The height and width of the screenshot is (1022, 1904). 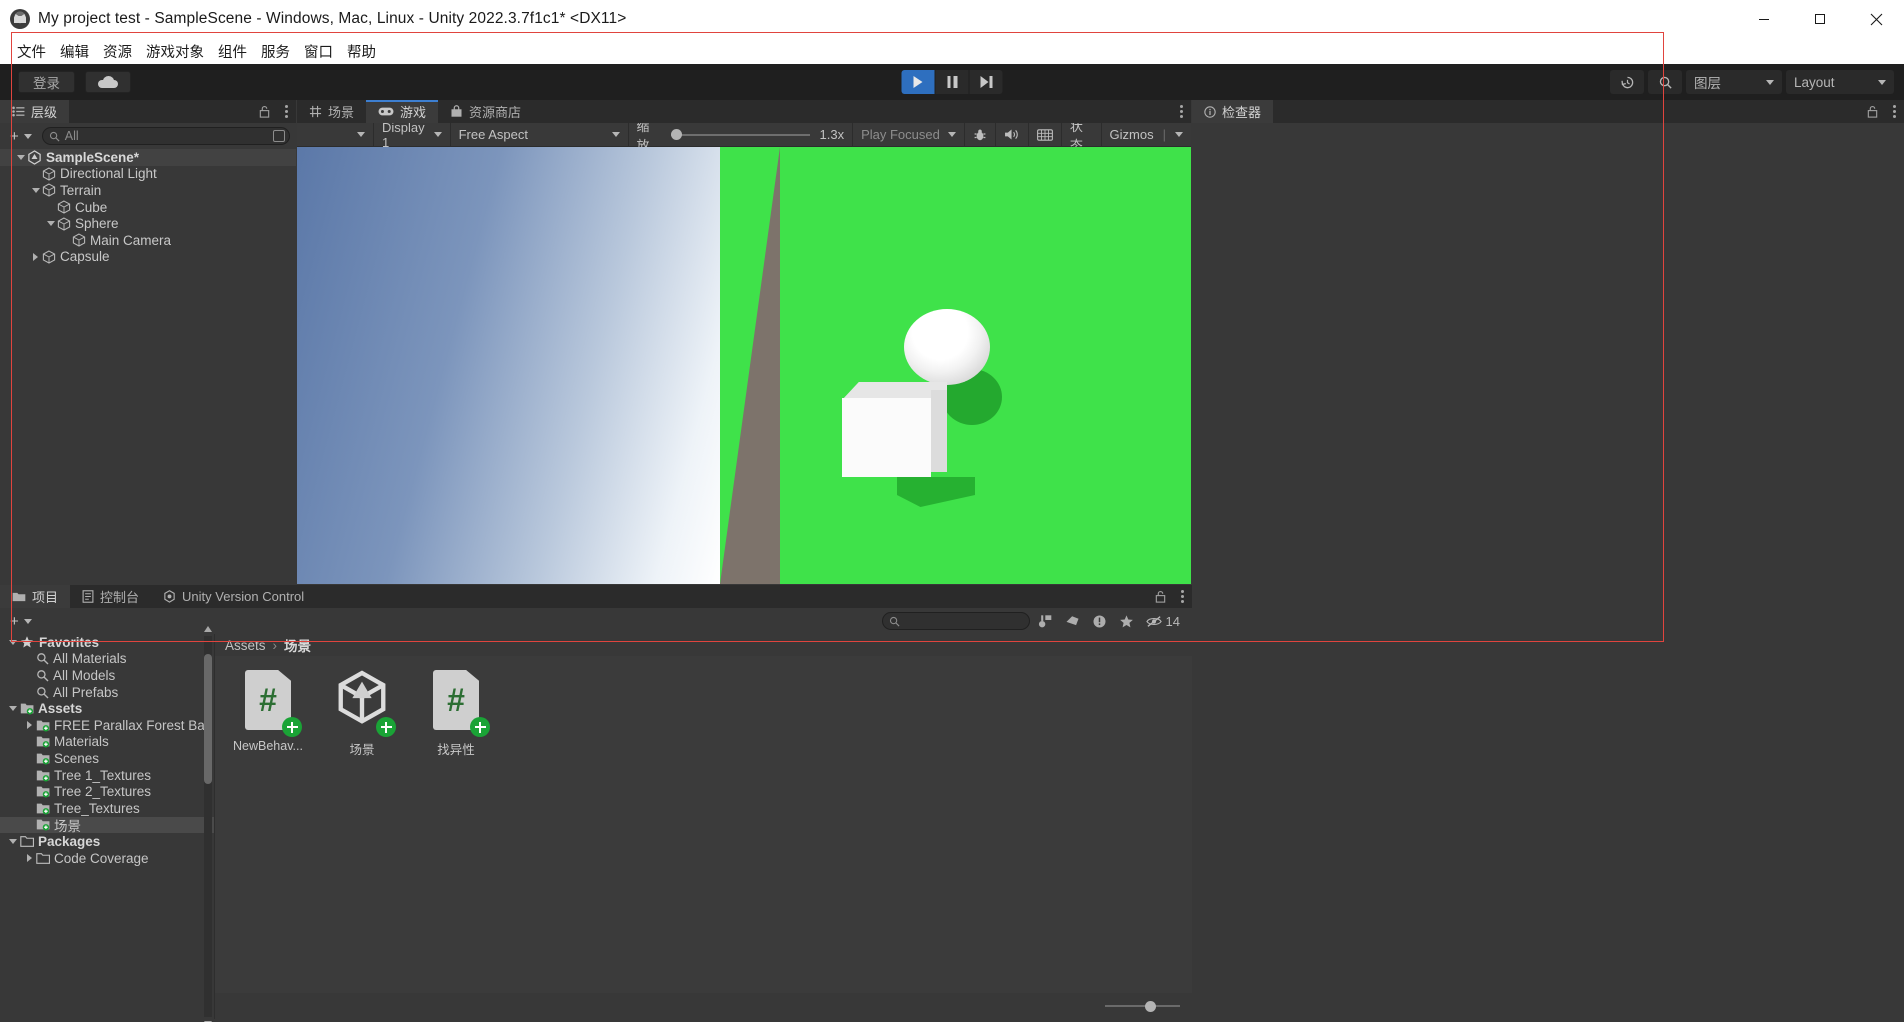 What do you see at coordinates (175, 51) in the screenshot?
I see `menu-gameobject: 游戏对象` at bounding box center [175, 51].